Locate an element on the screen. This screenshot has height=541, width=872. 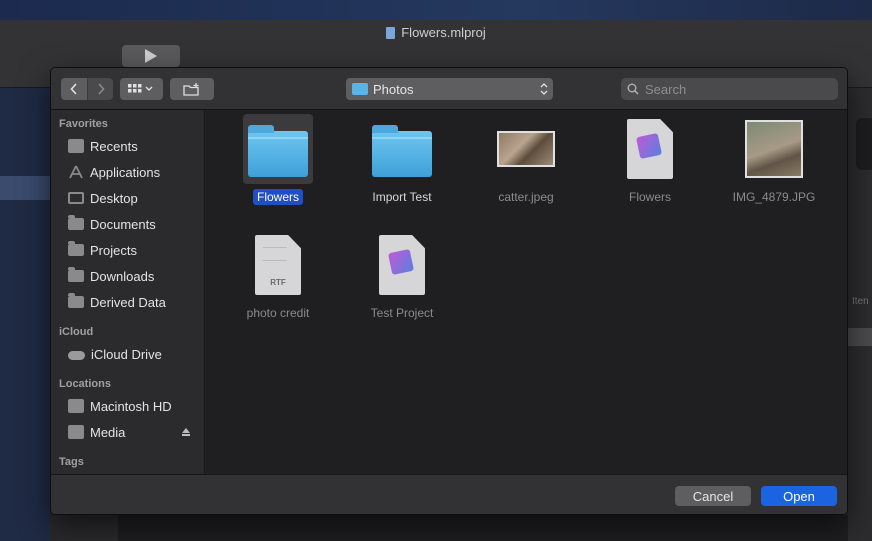
back-button is located at coordinates (74, 89).